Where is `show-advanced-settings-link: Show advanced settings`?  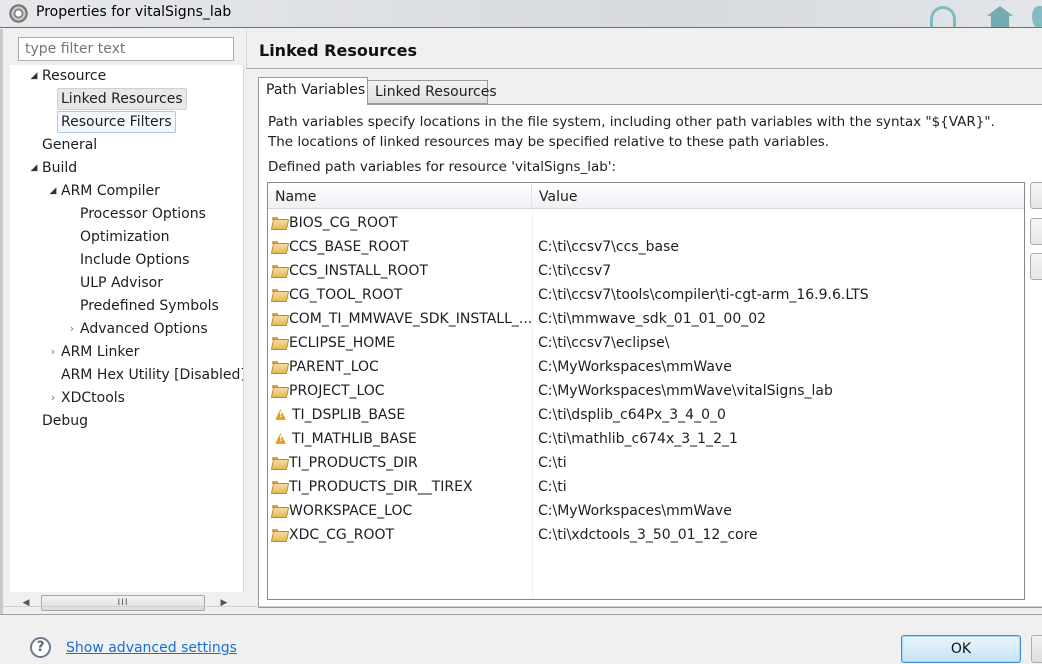
show-advanced-settings-link: Show advanced settings is located at coordinates (151, 648).